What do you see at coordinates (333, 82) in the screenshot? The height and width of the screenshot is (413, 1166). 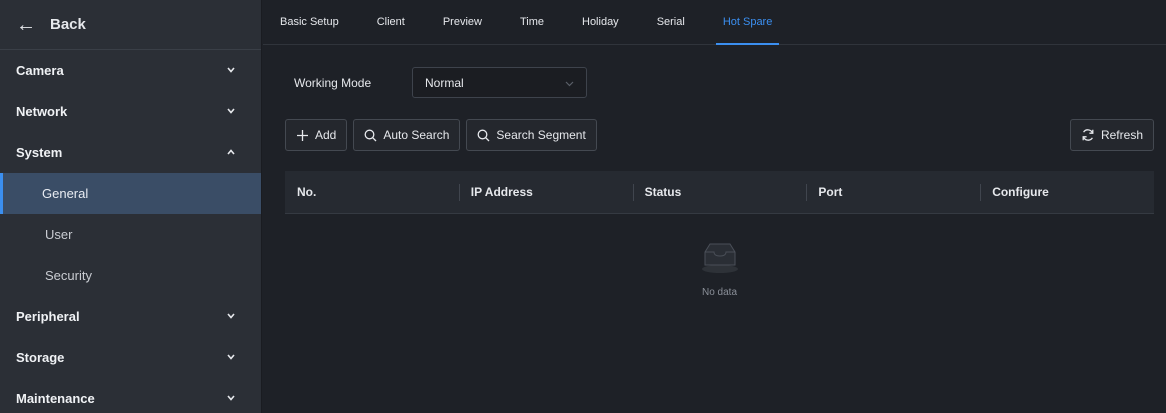 I see `working-mode-label: Working Mode` at bounding box center [333, 82].